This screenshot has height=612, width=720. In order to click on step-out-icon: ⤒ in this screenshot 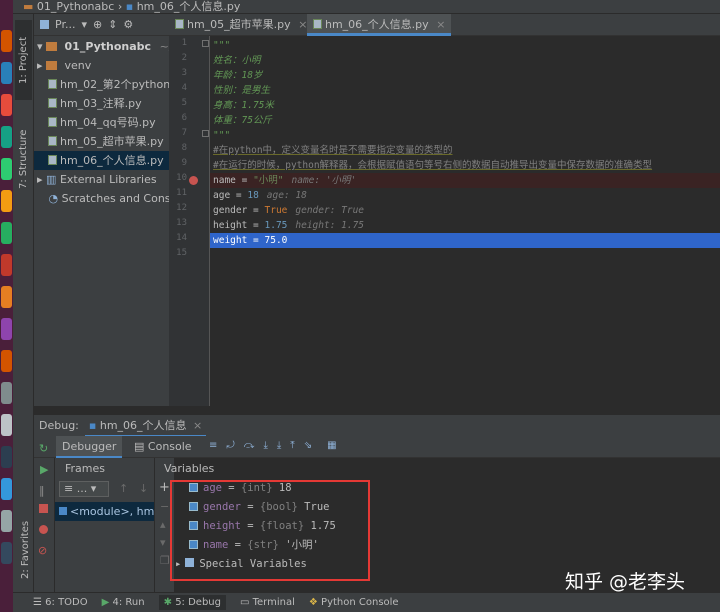, I will do `click(292, 445)`.